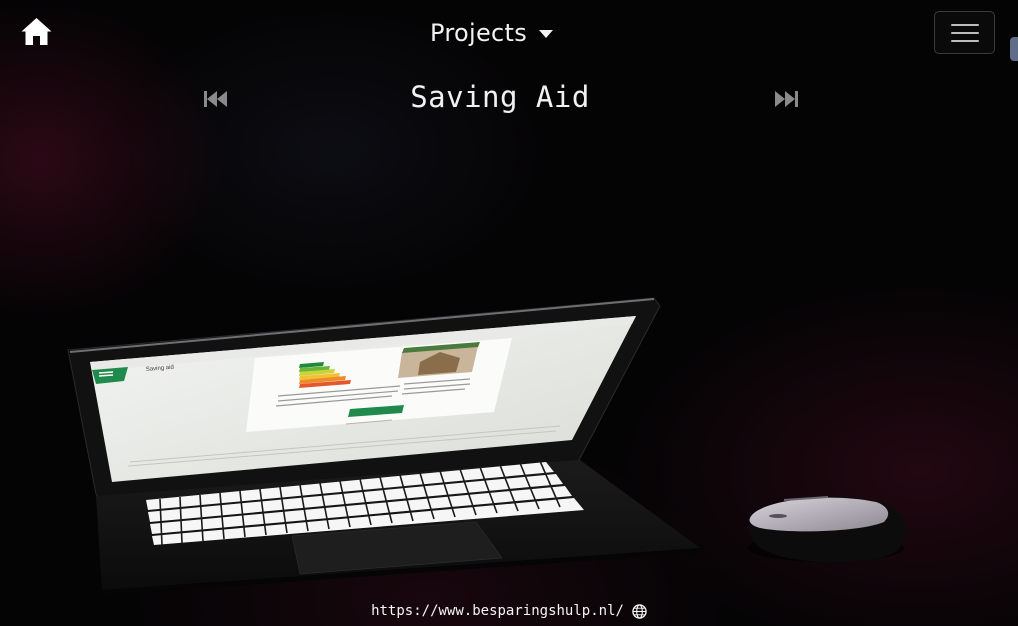  I want to click on project-url: https://www.besparingshulp.nl/, so click(497, 611).